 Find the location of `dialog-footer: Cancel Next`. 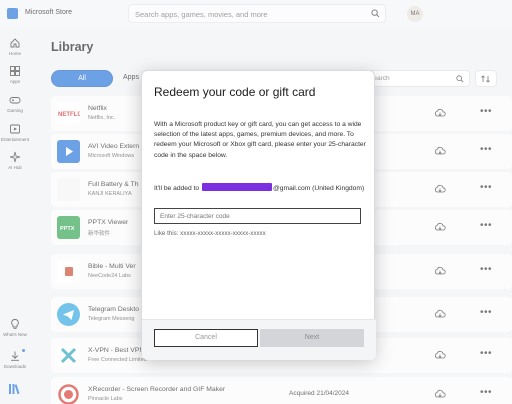

dialog-footer: Cancel Next is located at coordinates (259, 339).